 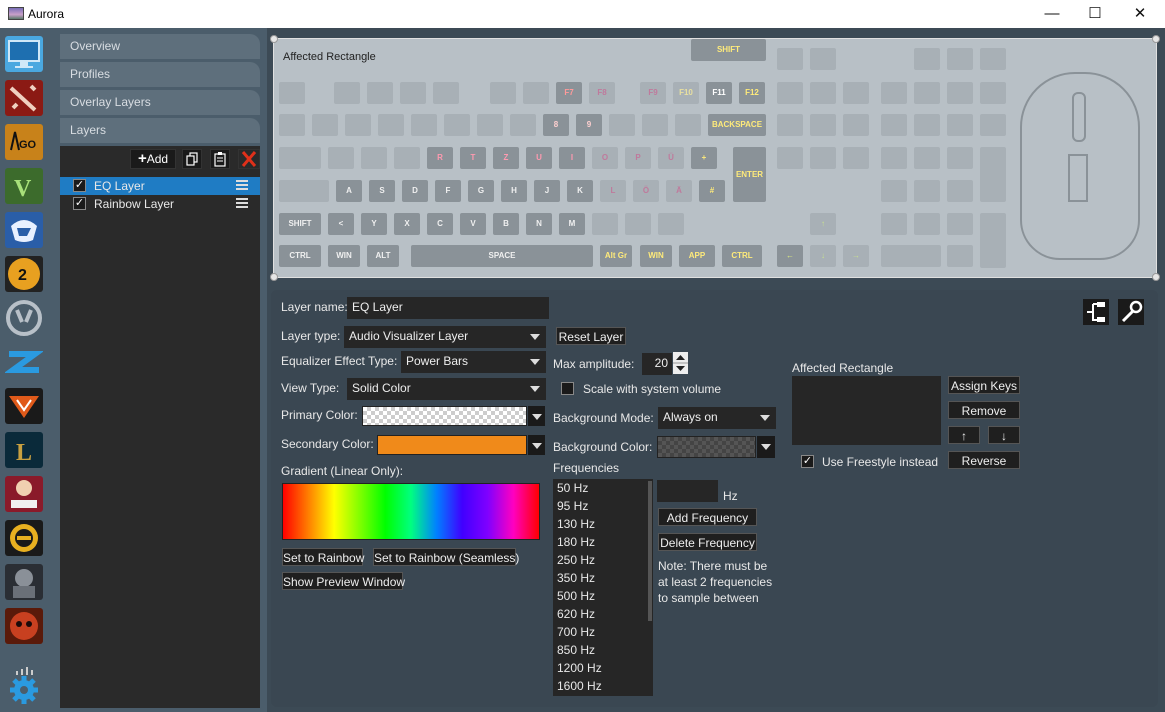 What do you see at coordinates (536, 445) in the screenshot?
I see `secondary-color-dropdown` at bounding box center [536, 445].